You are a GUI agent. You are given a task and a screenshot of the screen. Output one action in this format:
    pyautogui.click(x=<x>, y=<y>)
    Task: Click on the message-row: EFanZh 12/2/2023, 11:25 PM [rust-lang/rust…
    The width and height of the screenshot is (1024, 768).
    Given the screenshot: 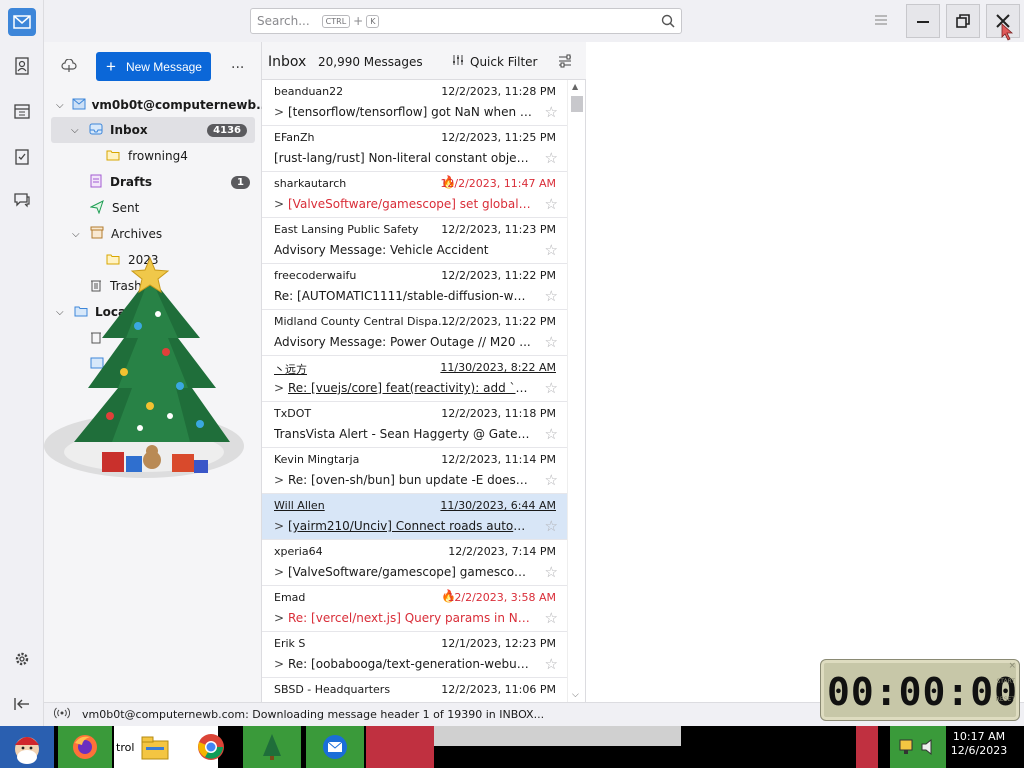 What is the action you would take?
    pyautogui.click(x=415, y=149)
    